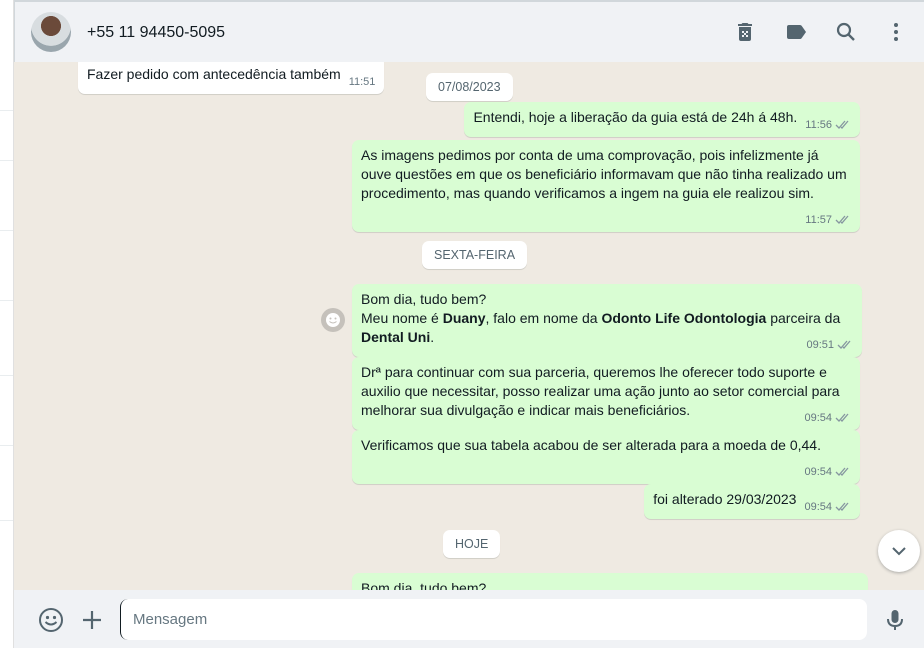 This screenshot has width=924, height=648. What do you see at coordinates (796, 32) in the screenshot?
I see `label-icon` at bounding box center [796, 32].